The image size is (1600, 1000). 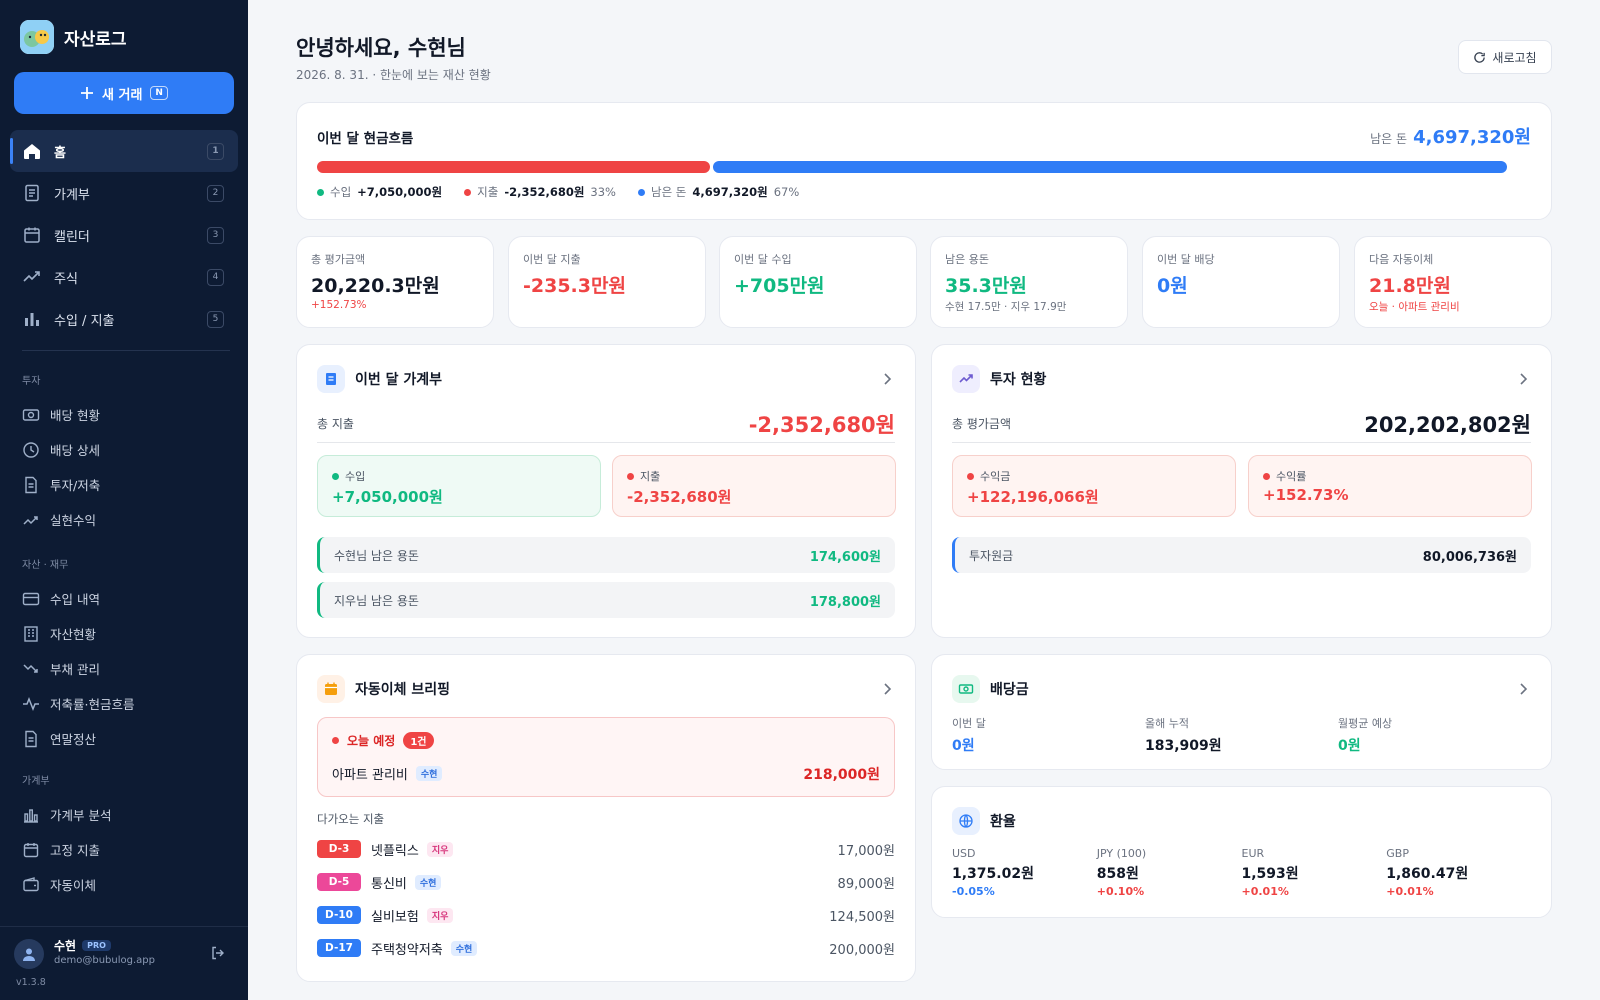 I want to click on avatar, so click(x=29, y=954).